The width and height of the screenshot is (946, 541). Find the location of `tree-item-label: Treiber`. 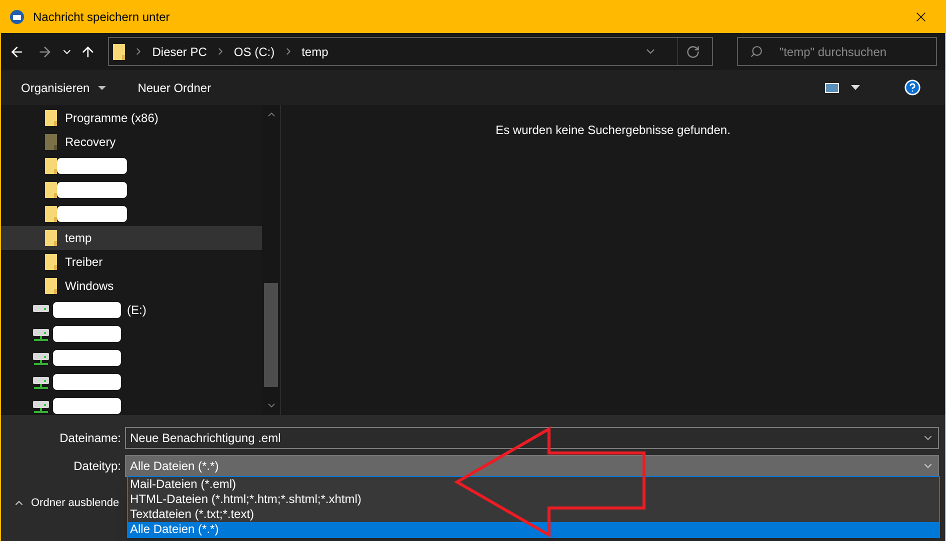

tree-item-label: Treiber is located at coordinates (84, 262).